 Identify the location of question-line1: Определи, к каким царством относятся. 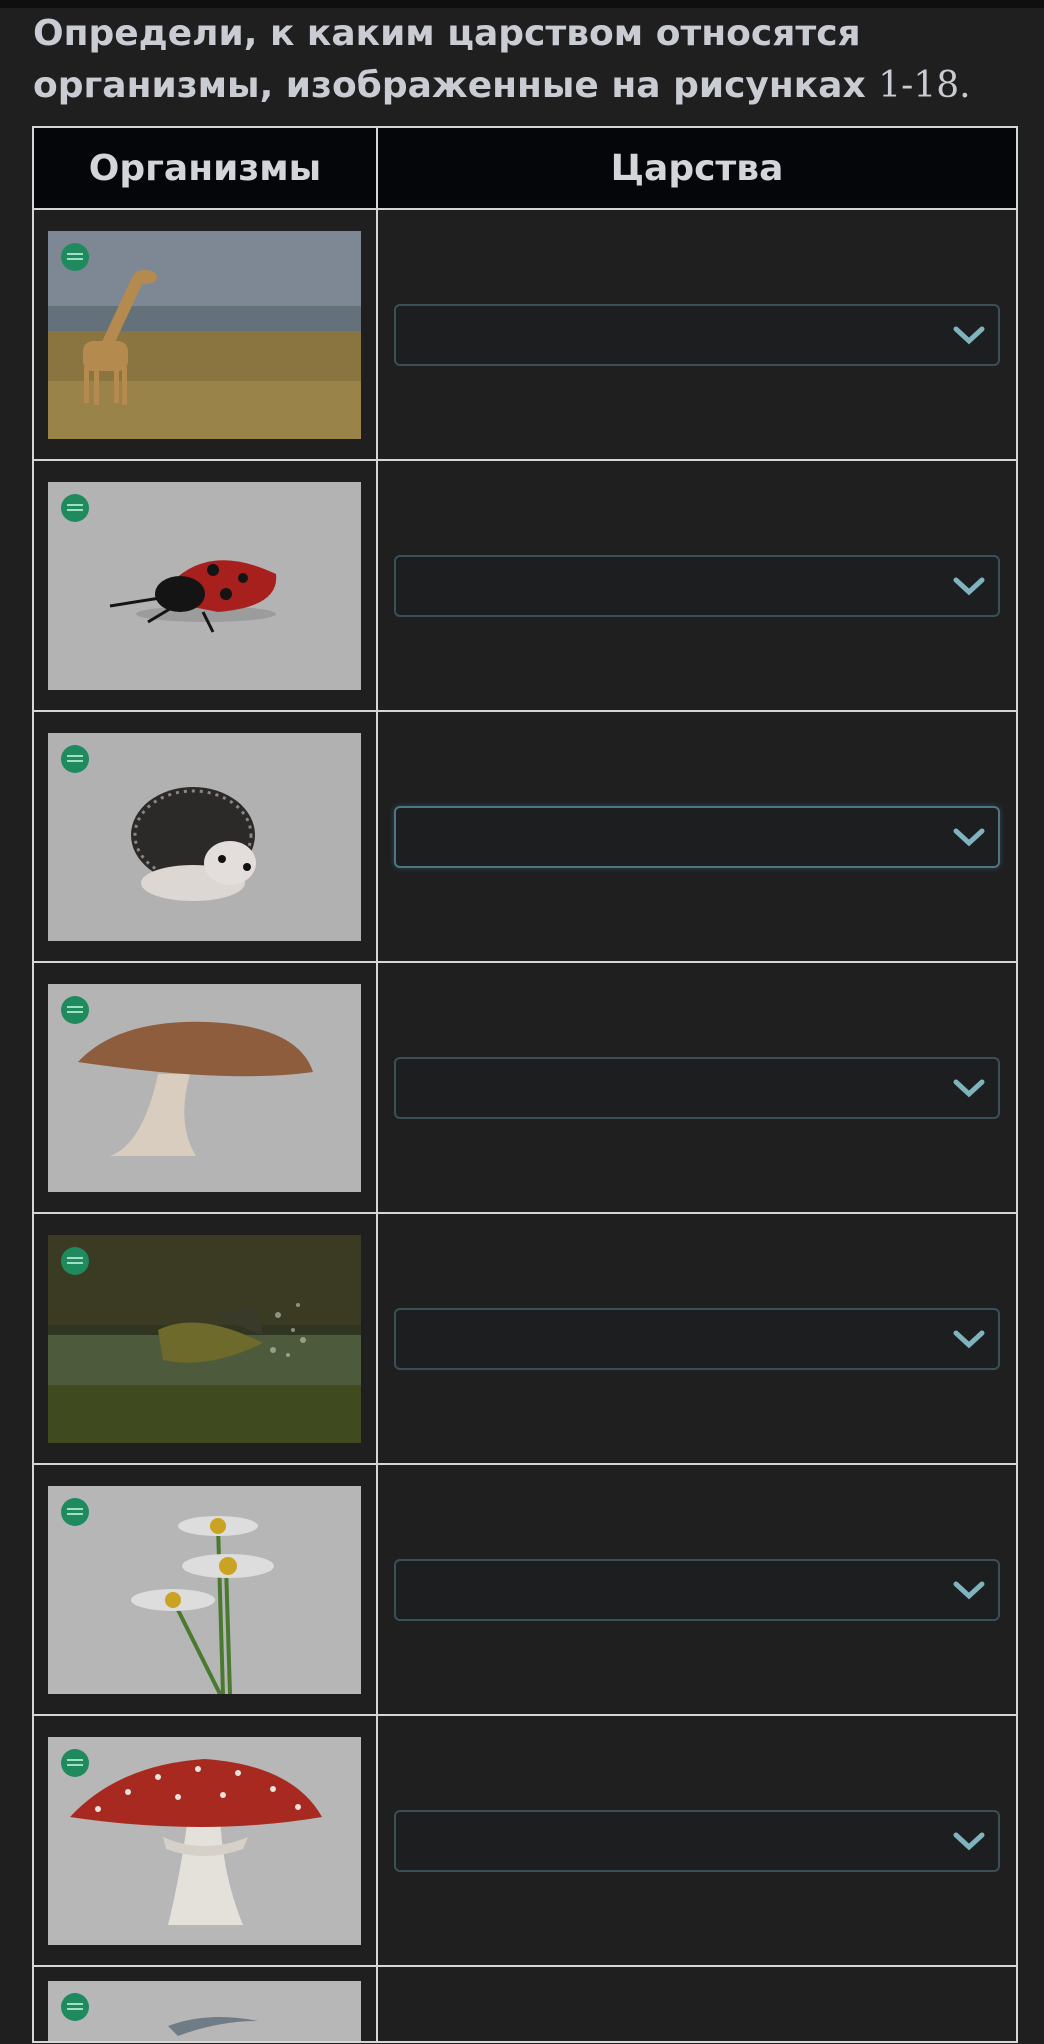
(447, 33).